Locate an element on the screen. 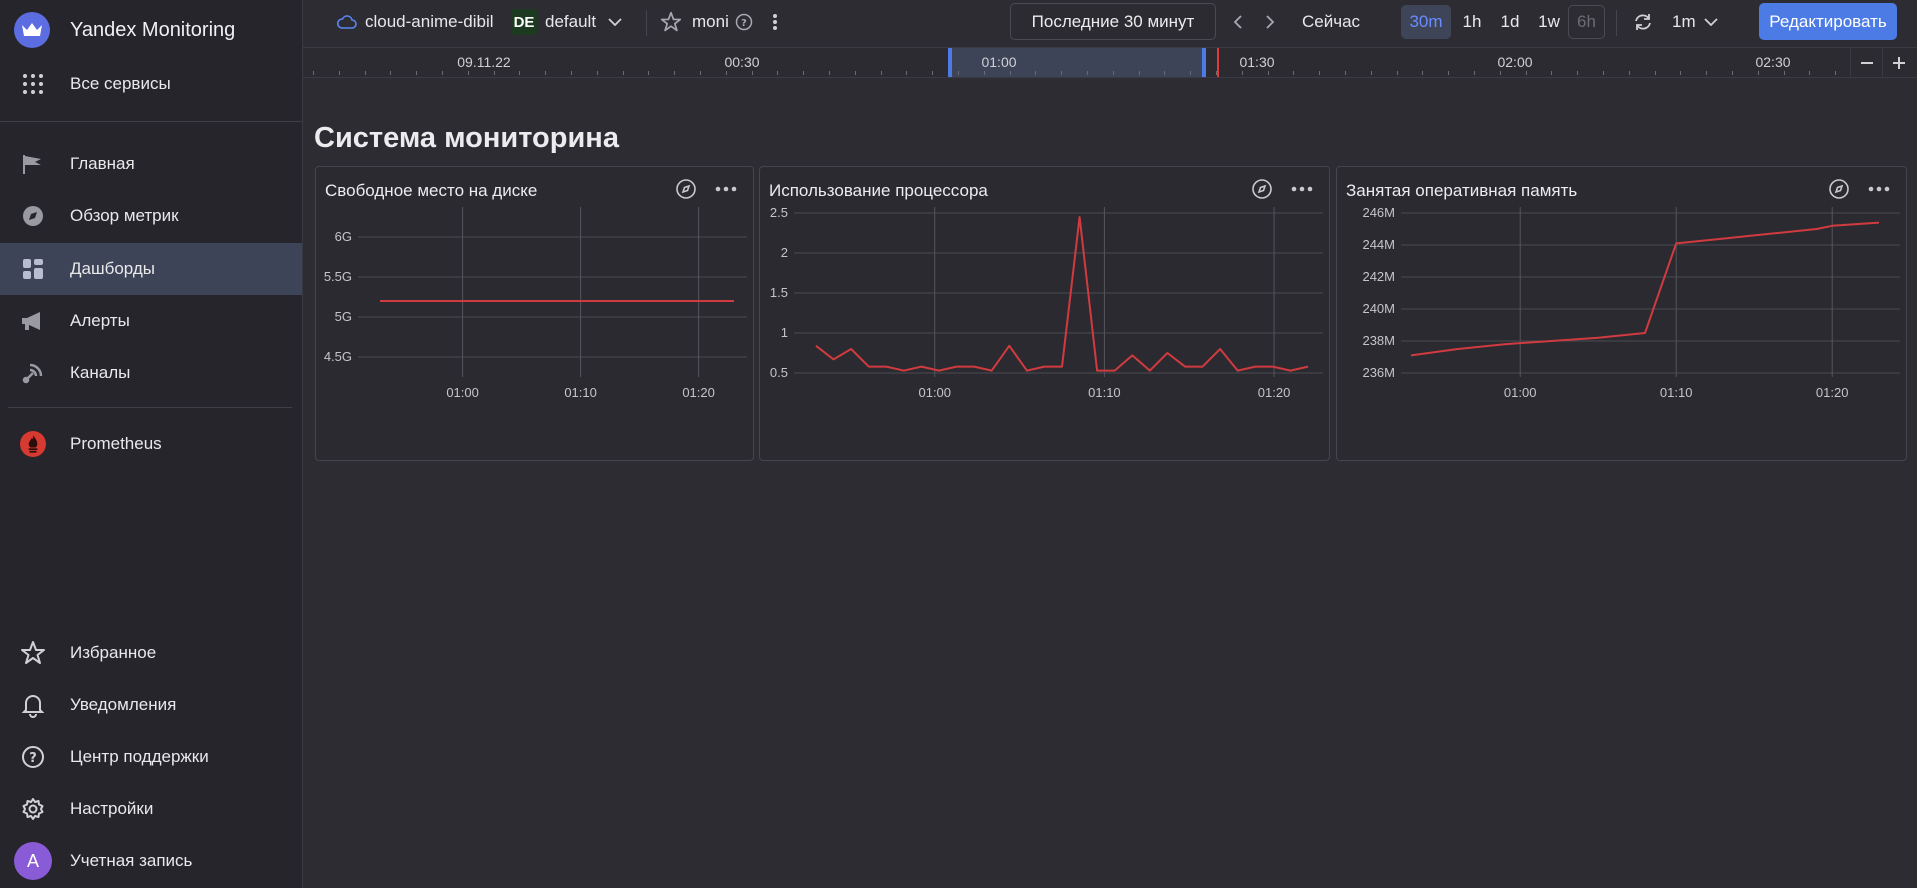 Image resolution: width=1917 pixels, height=888 pixels. edit-button: Редактировать is located at coordinates (1828, 21).